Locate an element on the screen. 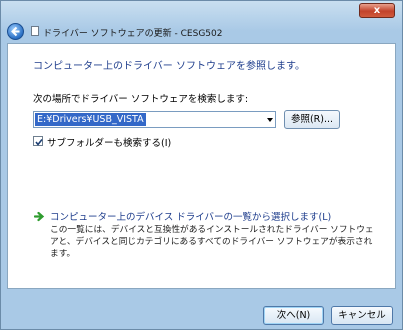 This screenshot has height=332, width=405. chevron-down-icon is located at coordinates (270, 120).